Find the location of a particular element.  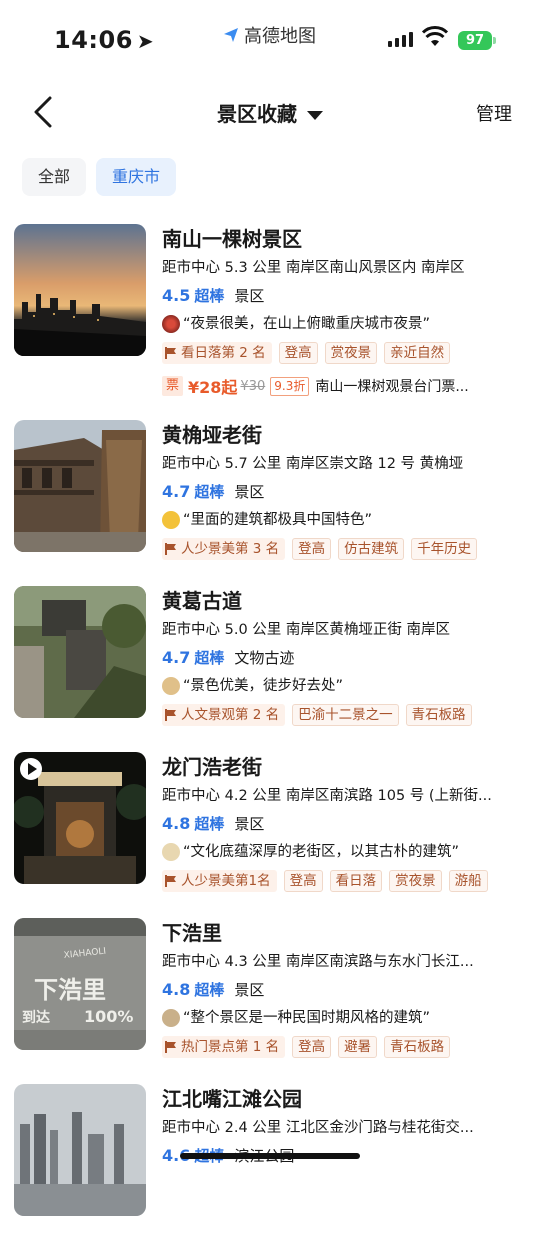

city-filter: 全部 重庆市 is located at coordinates (99, 177).